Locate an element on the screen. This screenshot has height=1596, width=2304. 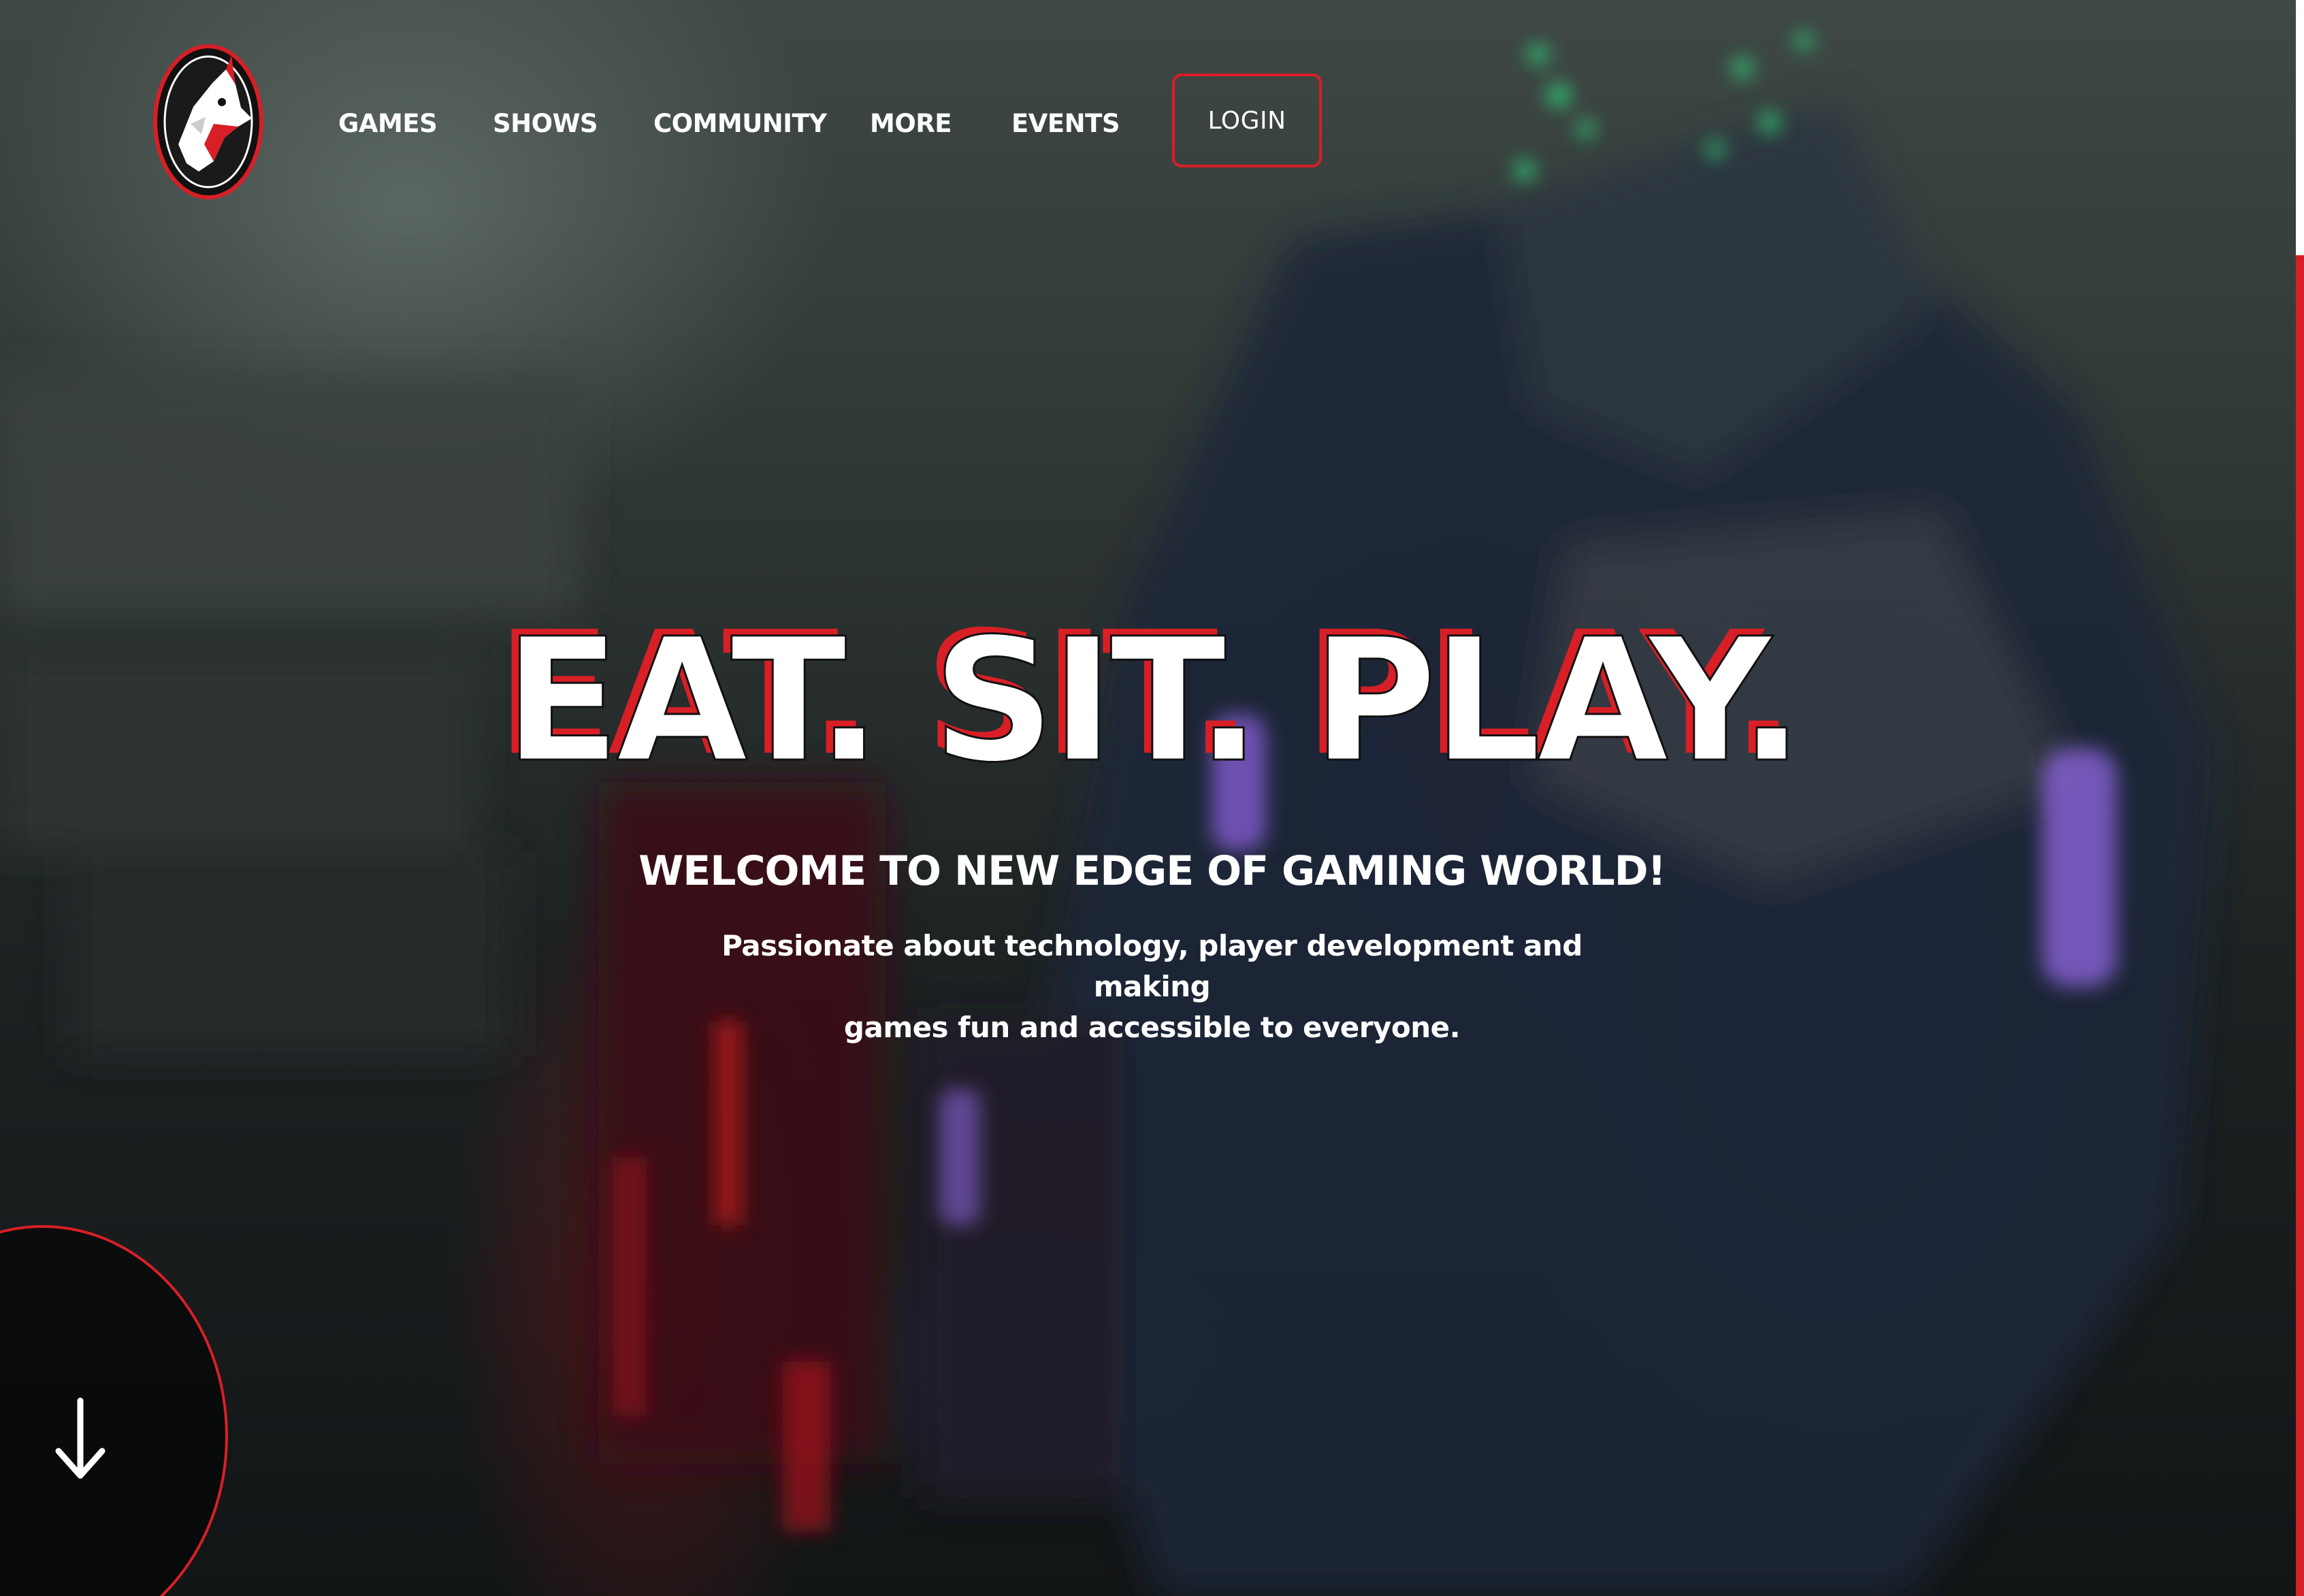
nav-item-community: COMMUNITY is located at coordinates (740, 124).